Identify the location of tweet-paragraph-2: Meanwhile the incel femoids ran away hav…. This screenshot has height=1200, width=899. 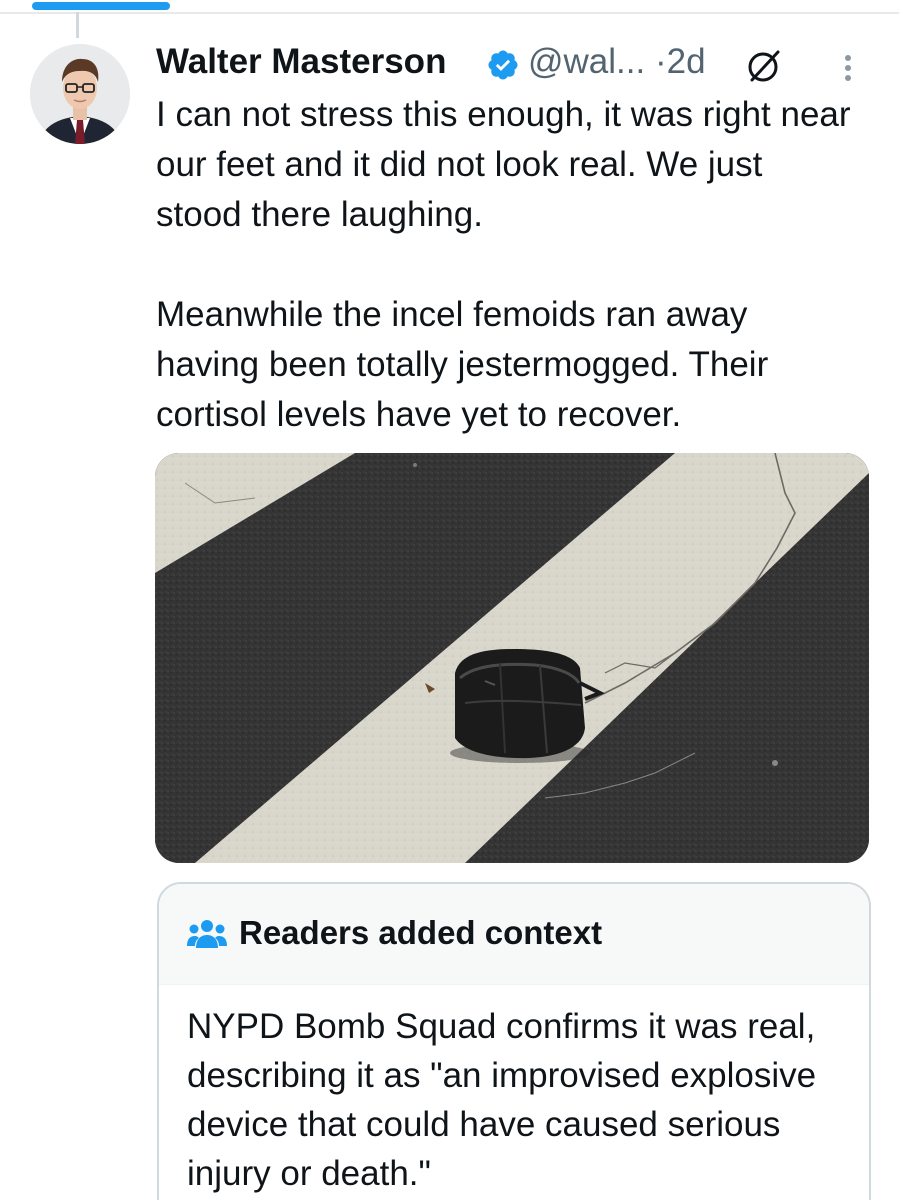
(462, 364).